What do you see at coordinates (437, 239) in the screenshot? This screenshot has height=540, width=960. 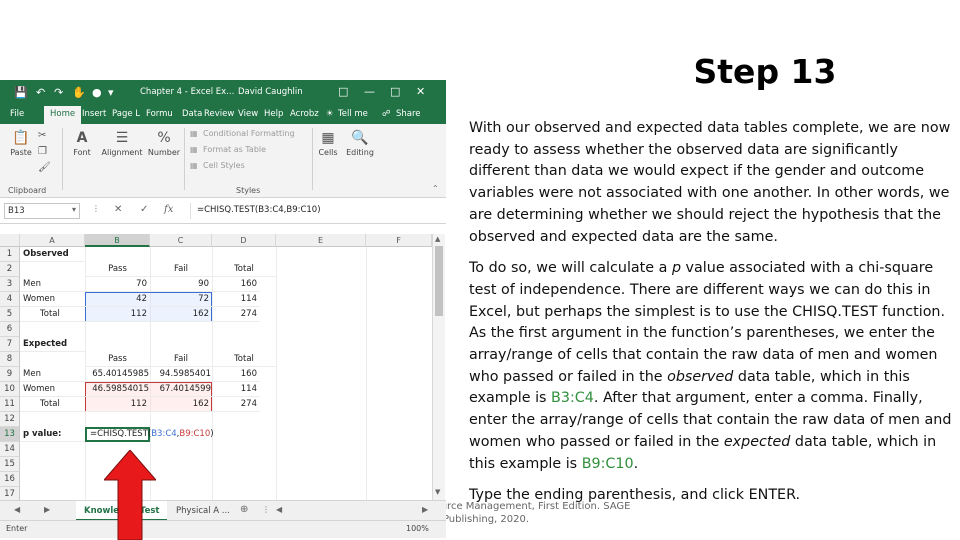 I see `scroll-up-icon: ▲` at bounding box center [437, 239].